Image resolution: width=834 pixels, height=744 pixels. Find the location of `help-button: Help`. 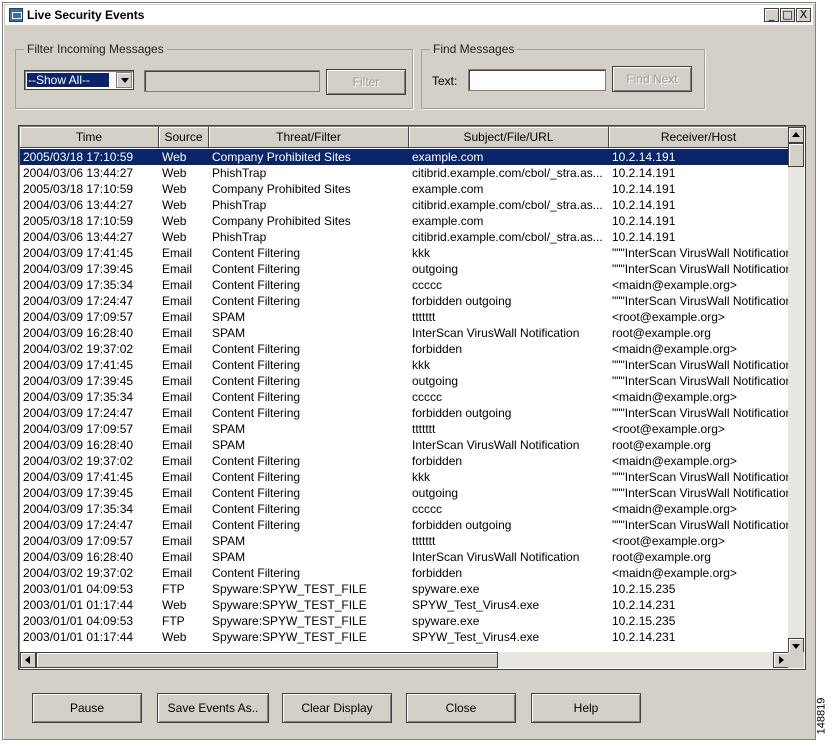

help-button: Help is located at coordinates (586, 708).